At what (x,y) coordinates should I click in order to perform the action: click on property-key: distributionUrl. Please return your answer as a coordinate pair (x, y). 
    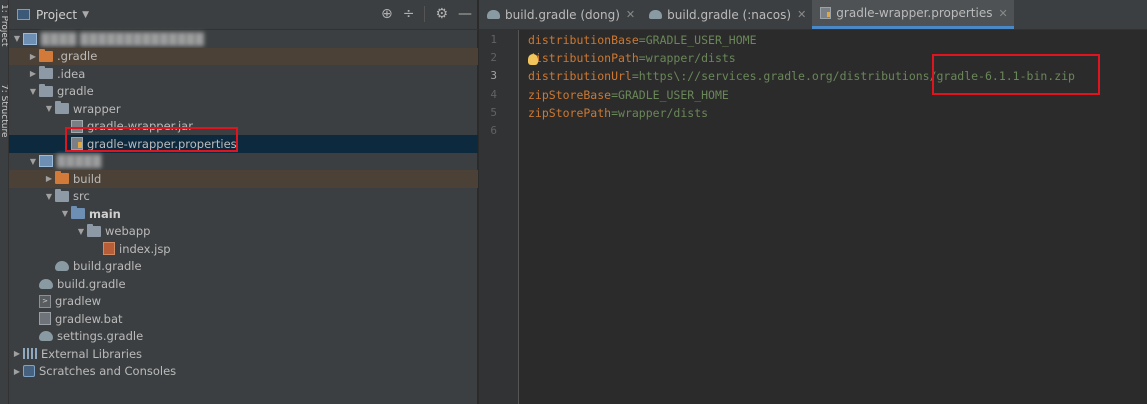
    Looking at the image, I should click on (580, 76).